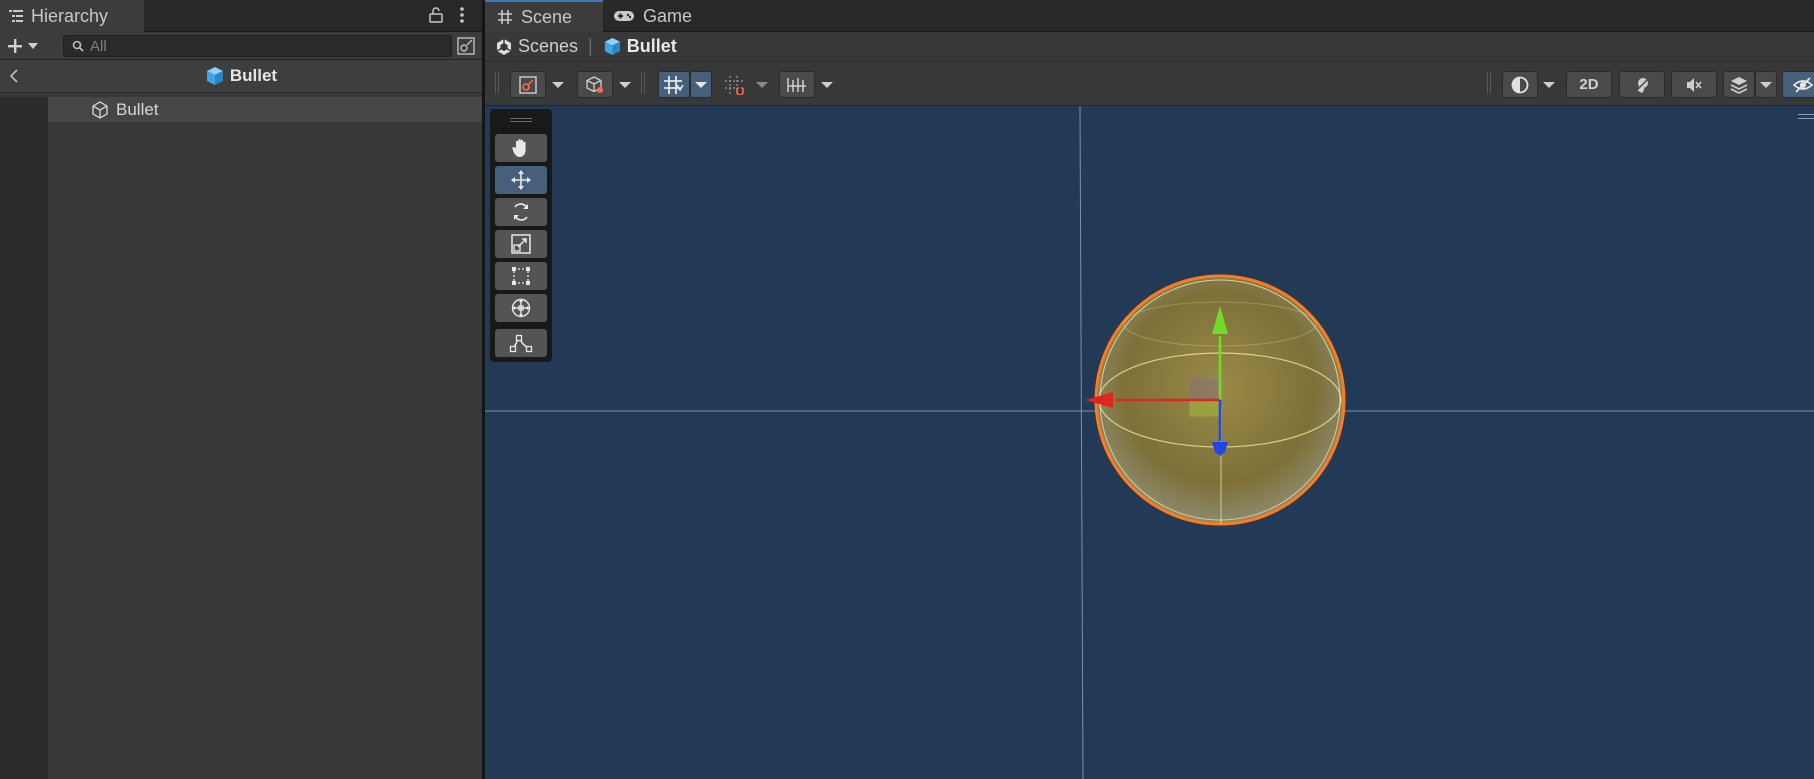 This screenshot has width=1814, height=779. Describe the element at coordinates (265, 109) in the screenshot. I see `list-item: Bullet` at that location.